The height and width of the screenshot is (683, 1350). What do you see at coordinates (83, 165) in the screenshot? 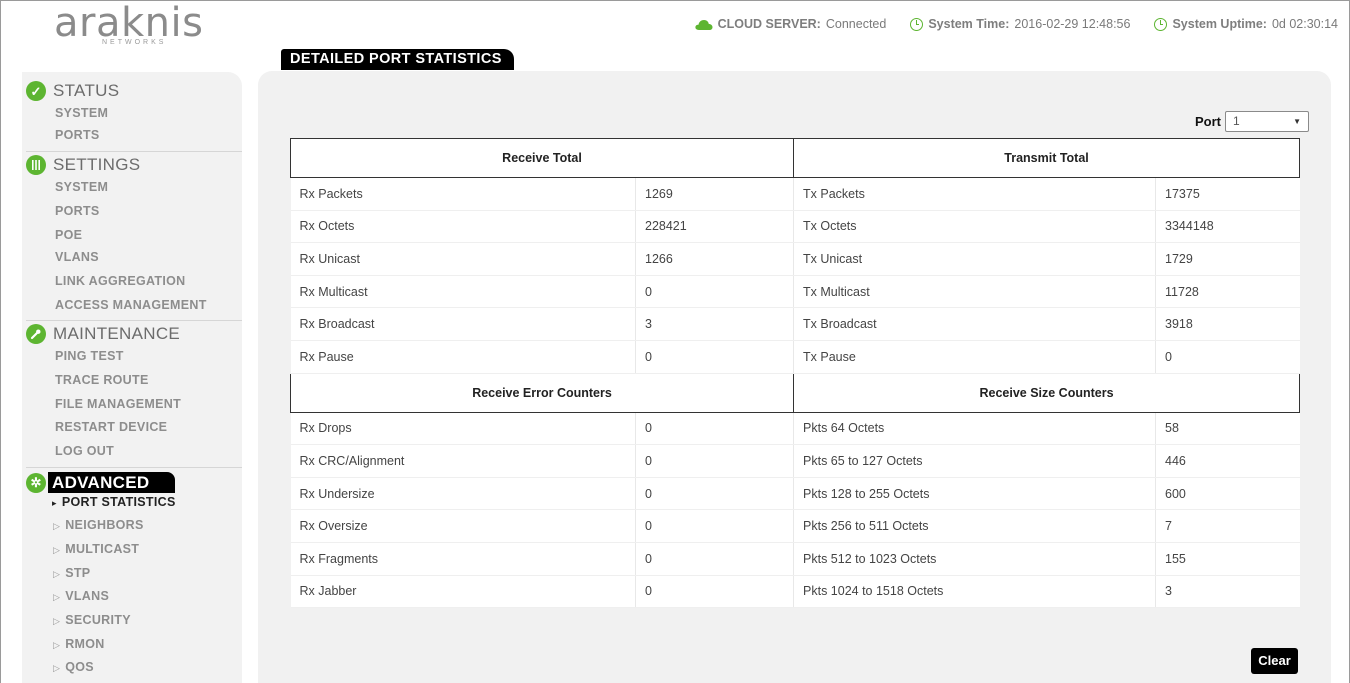
I see `sidebar-section-settings: SETTINGS` at bounding box center [83, 165].